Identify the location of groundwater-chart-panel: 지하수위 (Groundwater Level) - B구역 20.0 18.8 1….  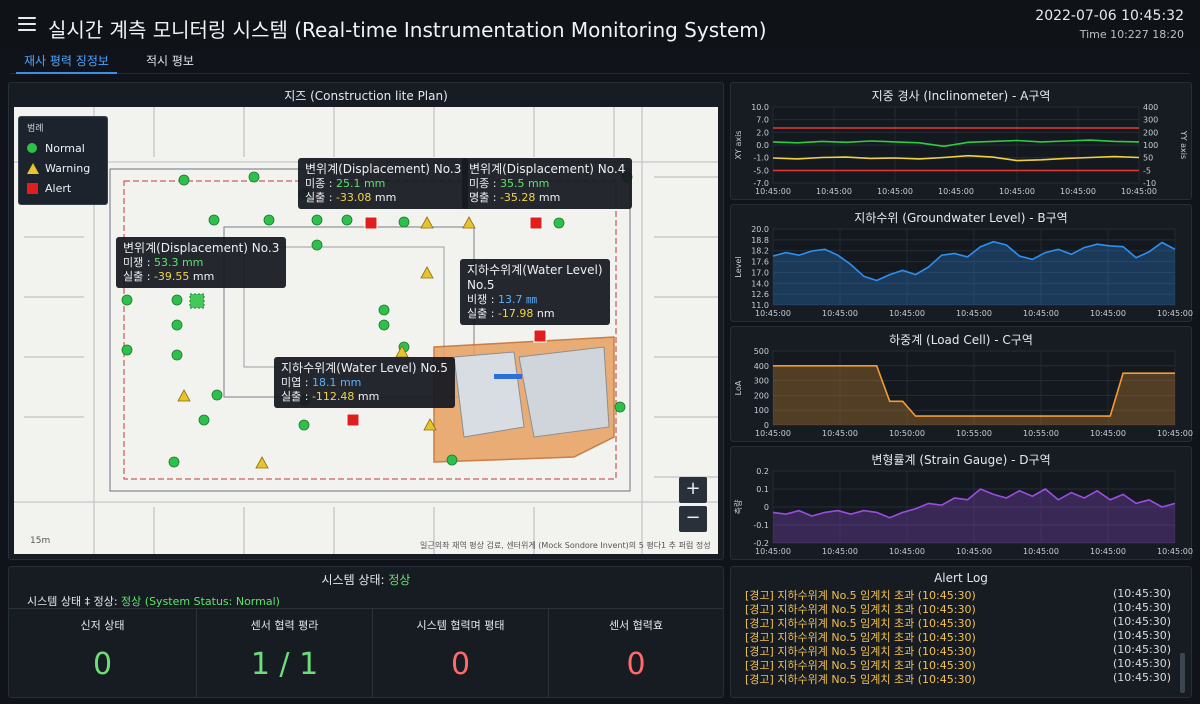
(961, 263).